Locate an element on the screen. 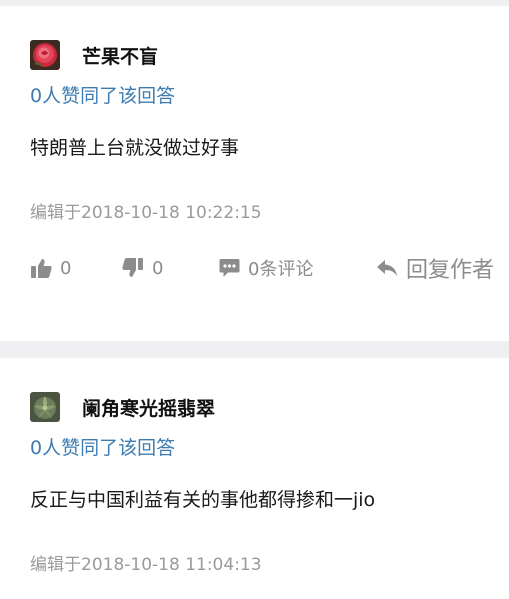 The width and height of the screenshot is (509, 599). comment-icon is located at coordinates (229, 268).